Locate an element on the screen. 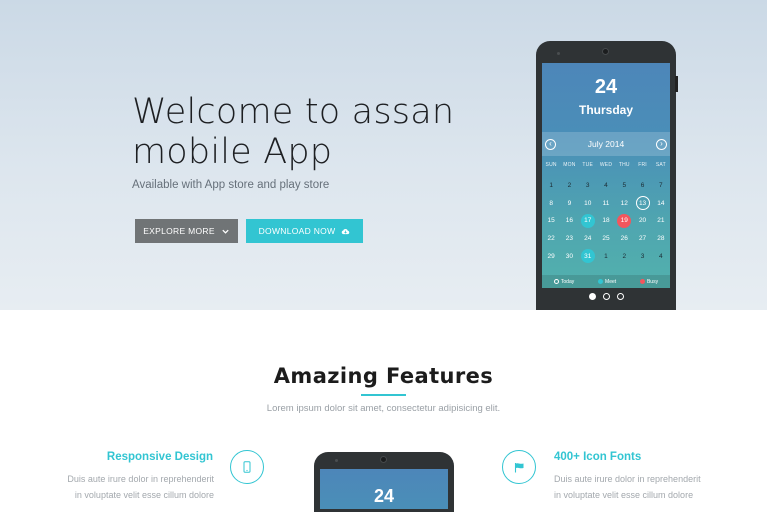 The width and height of the screenshot is (767, 512). chevron-down-icon is located at coordinates (225, 231).